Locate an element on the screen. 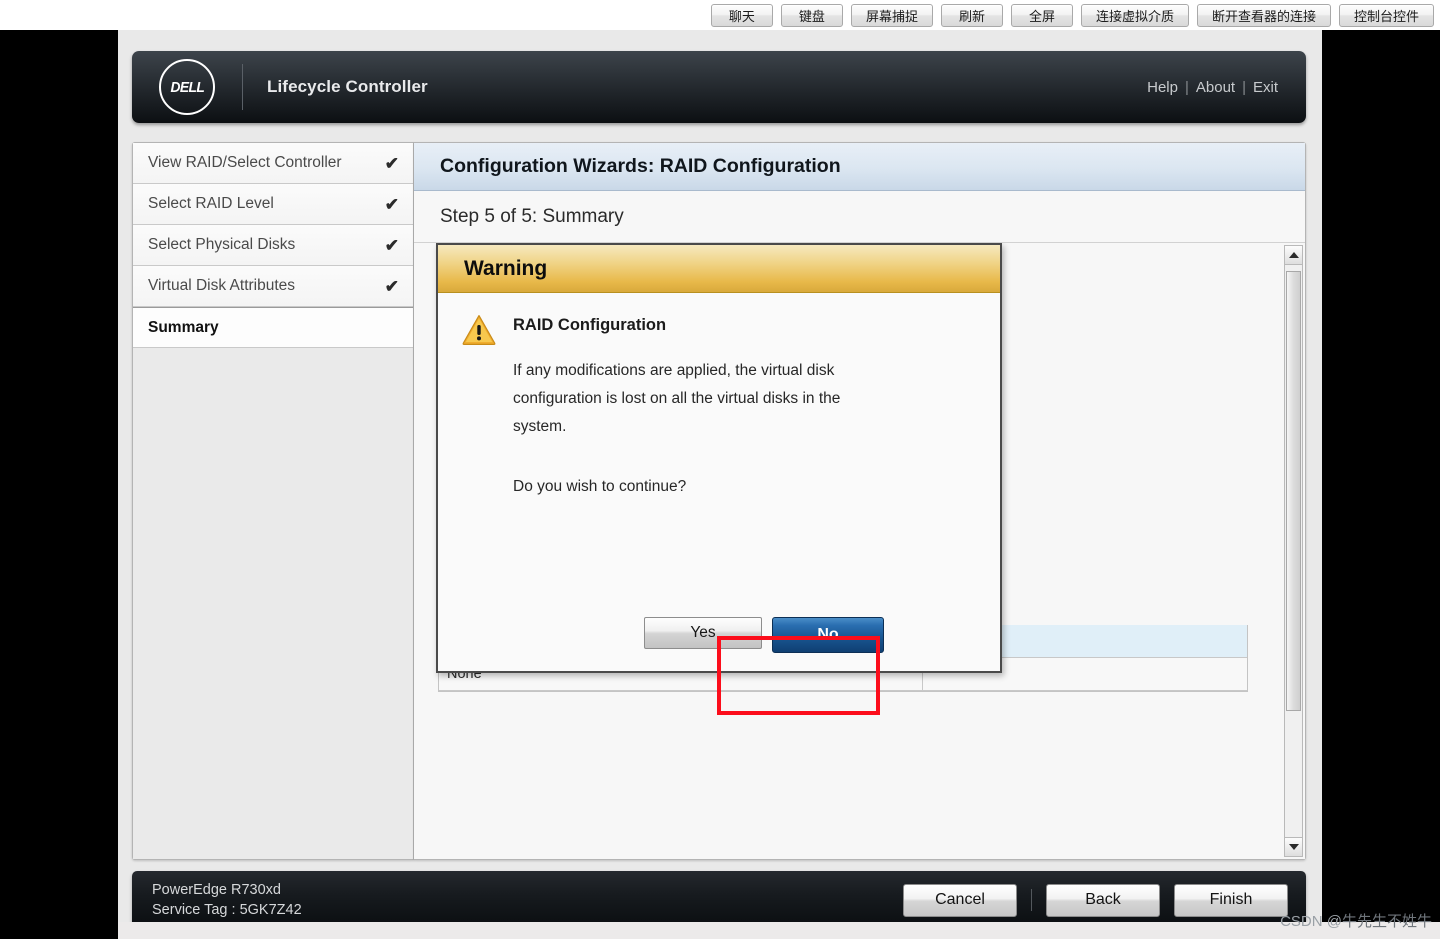  dell-logo-icon: DELL is located at coordinates (187, 87).